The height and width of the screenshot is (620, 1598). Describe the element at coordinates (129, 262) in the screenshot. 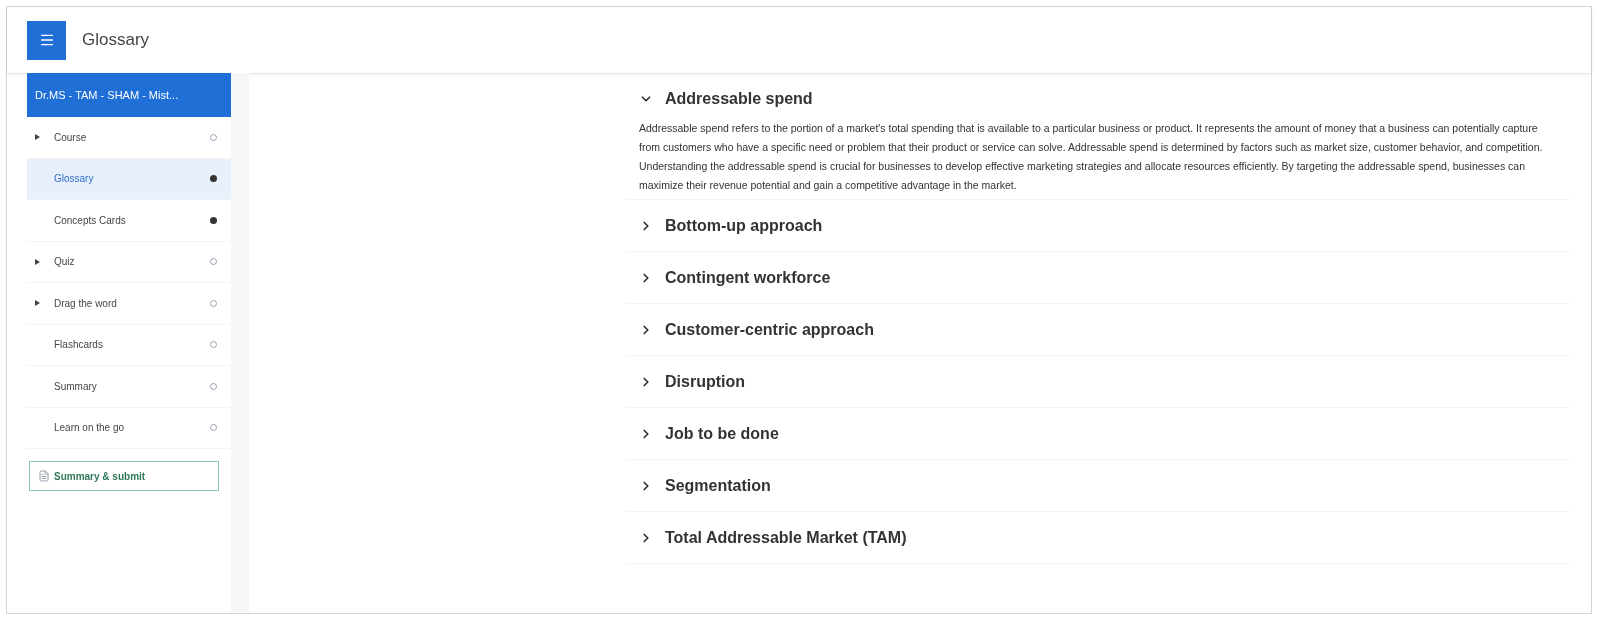

I see `sidebar-item: Quiz` at that location.